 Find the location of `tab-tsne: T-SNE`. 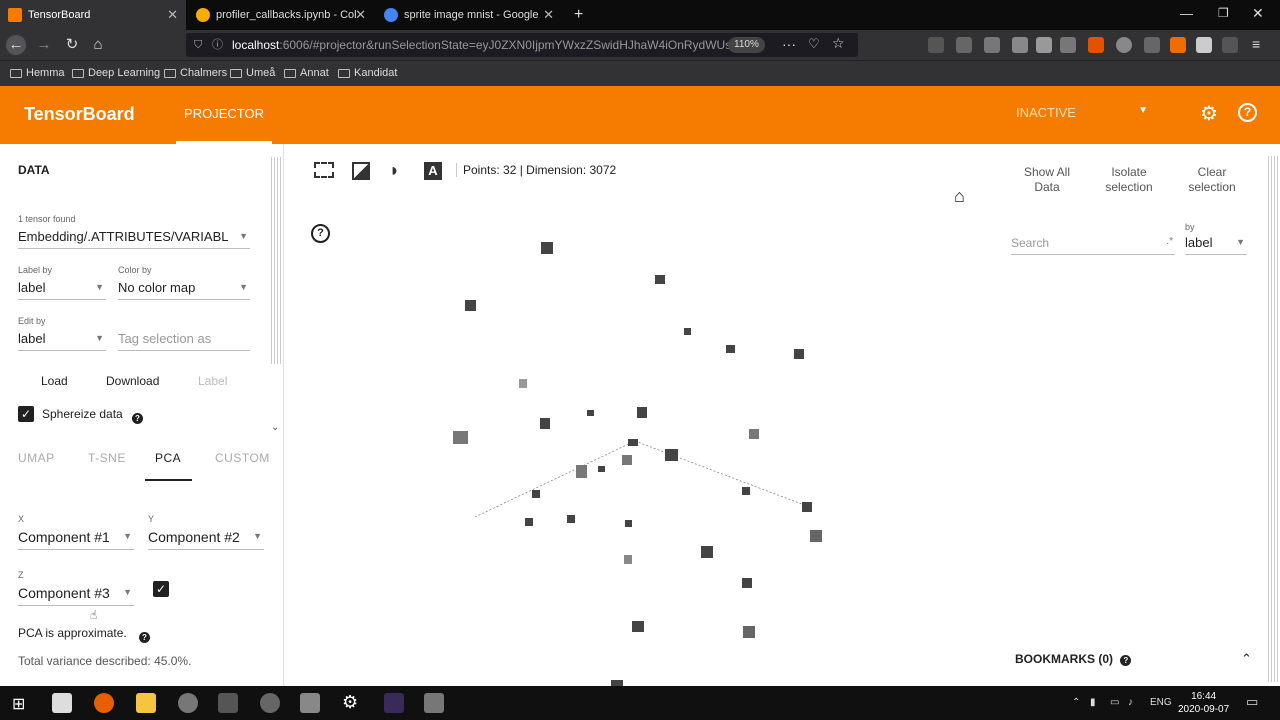

tab-tsne: T-SNE is located at coordinates (107, 458).